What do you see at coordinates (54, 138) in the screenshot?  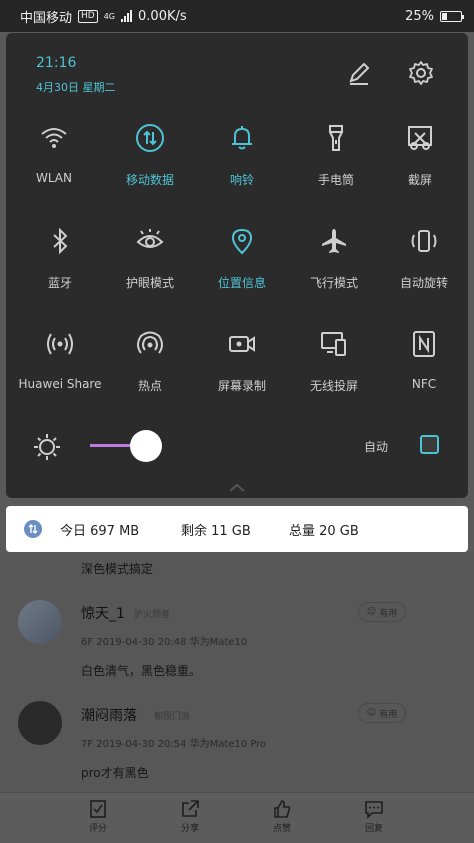 I see `wifi-icon` at bounding box center [54, 138].